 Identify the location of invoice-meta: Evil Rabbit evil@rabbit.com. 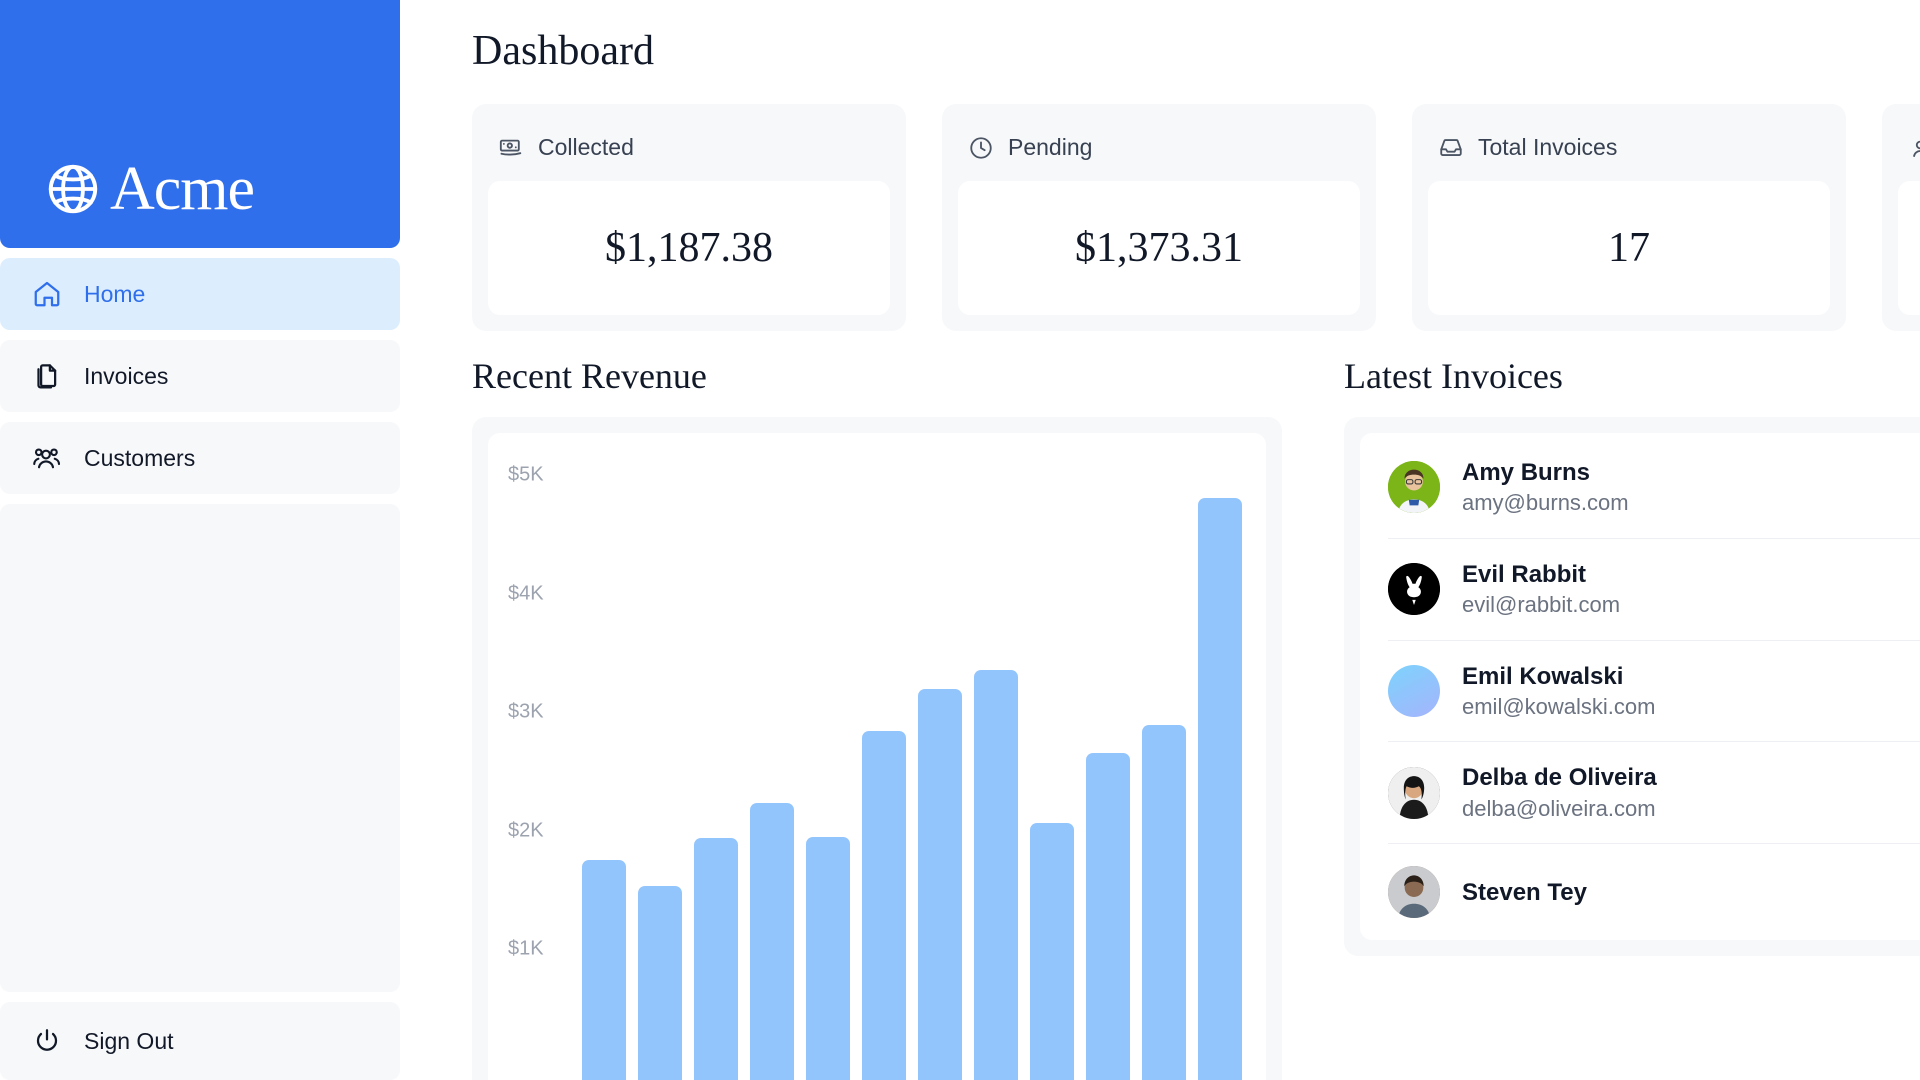
(1541, 589).